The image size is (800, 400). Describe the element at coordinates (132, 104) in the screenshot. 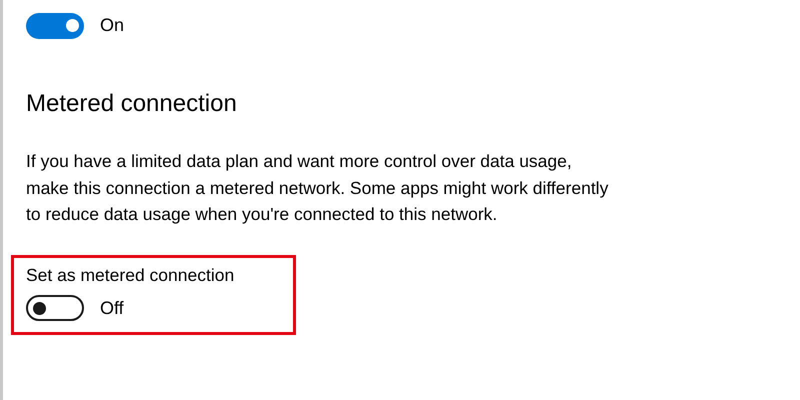

I see `section-heading: Metered connection` at that location.